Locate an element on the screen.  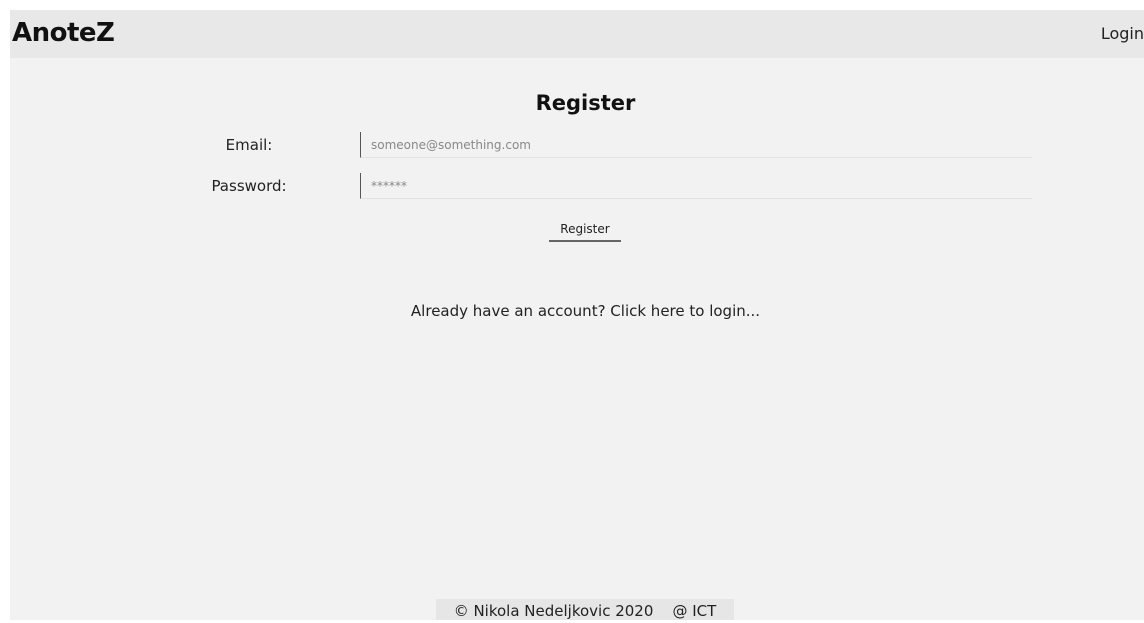
nav-login-link: Login is located at coordinates (1122, 33).